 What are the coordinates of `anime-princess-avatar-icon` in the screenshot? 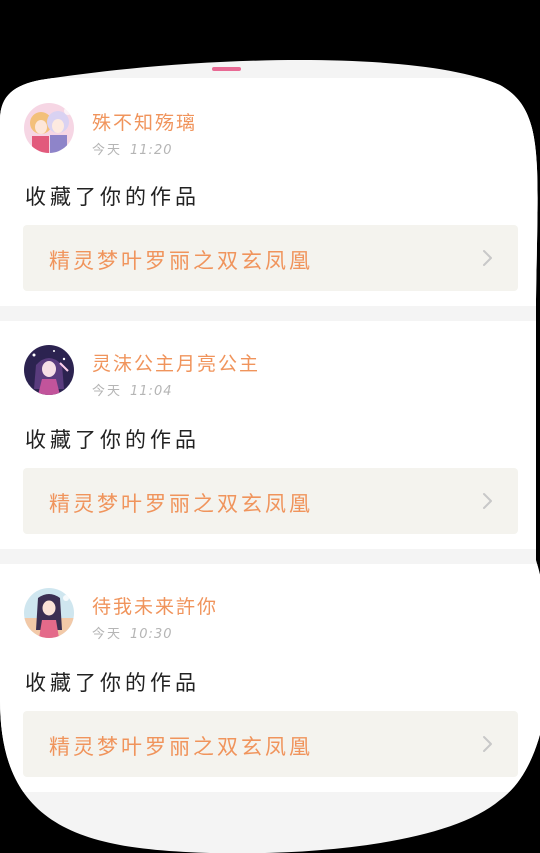 It's located at (49, 370).